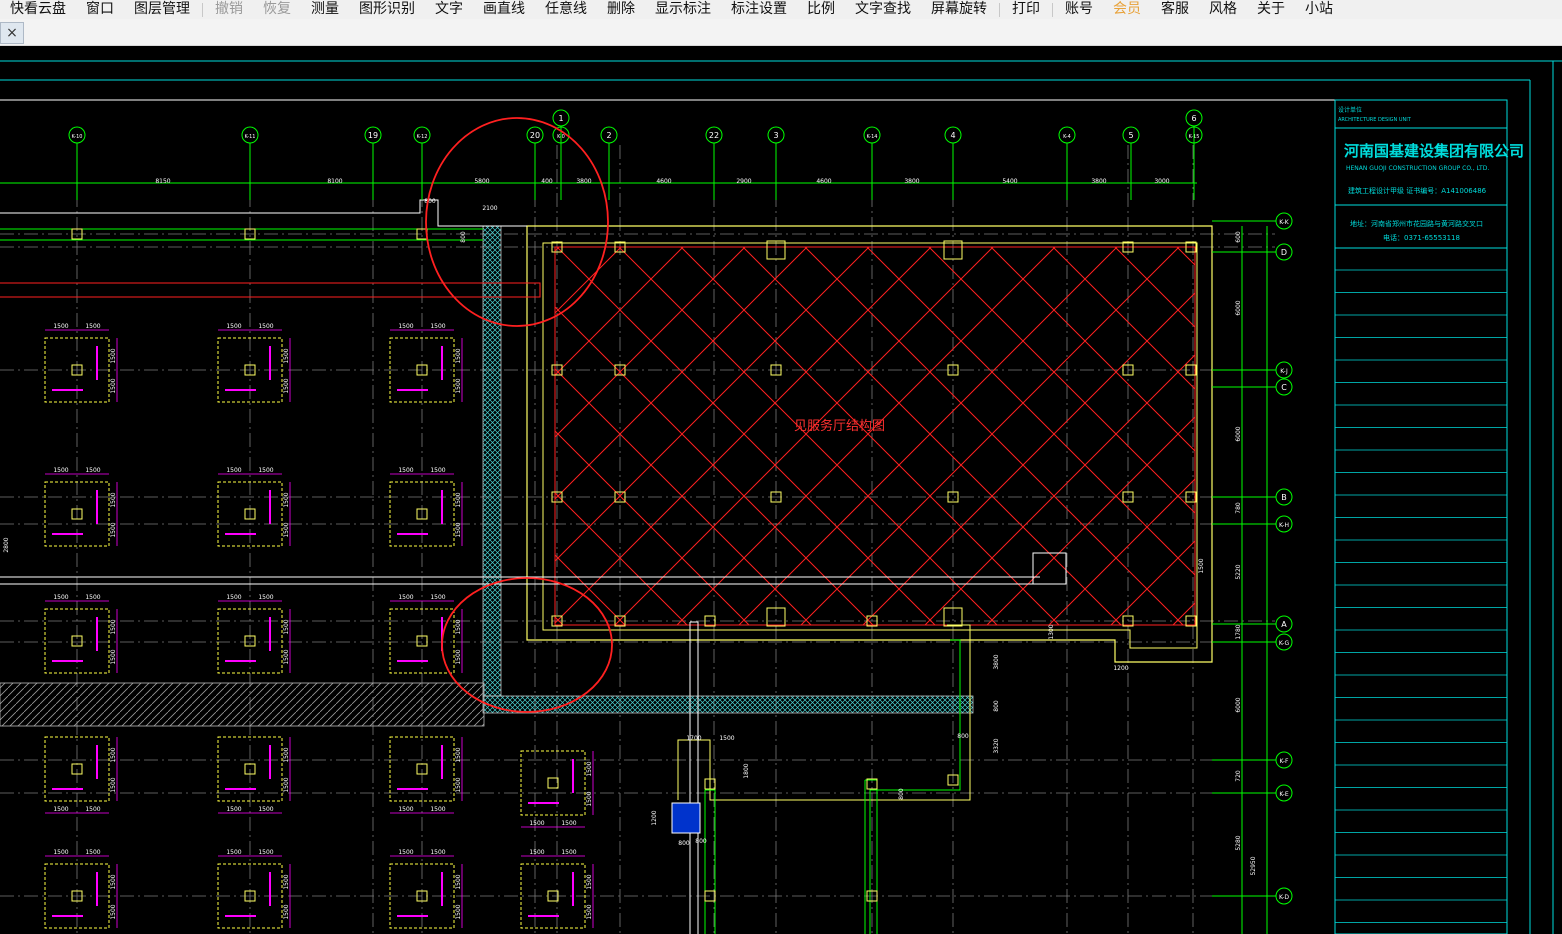 The height and width of the screenshot is (934, 1562). I want to click on service-hall-label: 见服务厅结构图, so click(839, 426).